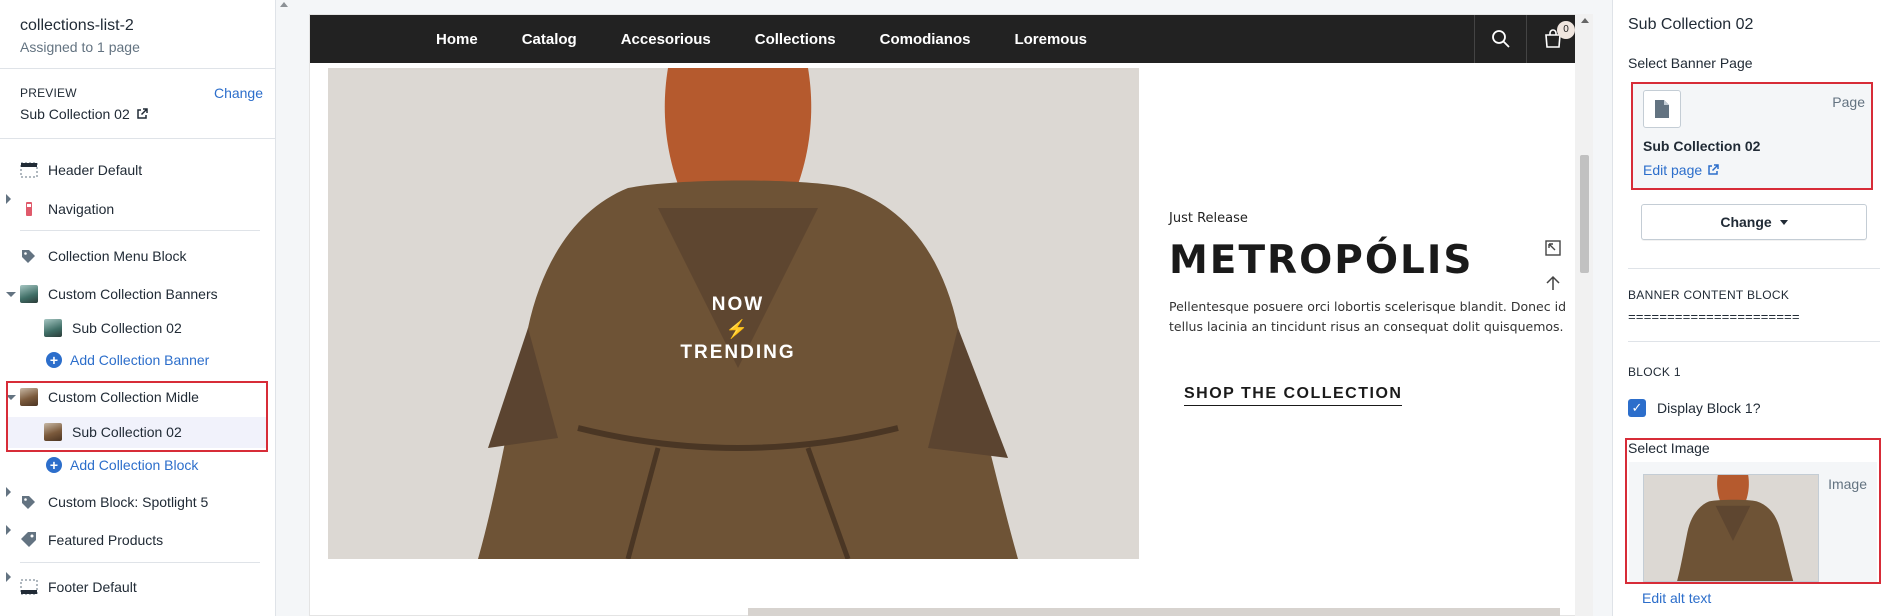  Describe the element at coordinates (1709, 408) in the screenshot. I see `display-block-label: Display Block 1?` at that location.